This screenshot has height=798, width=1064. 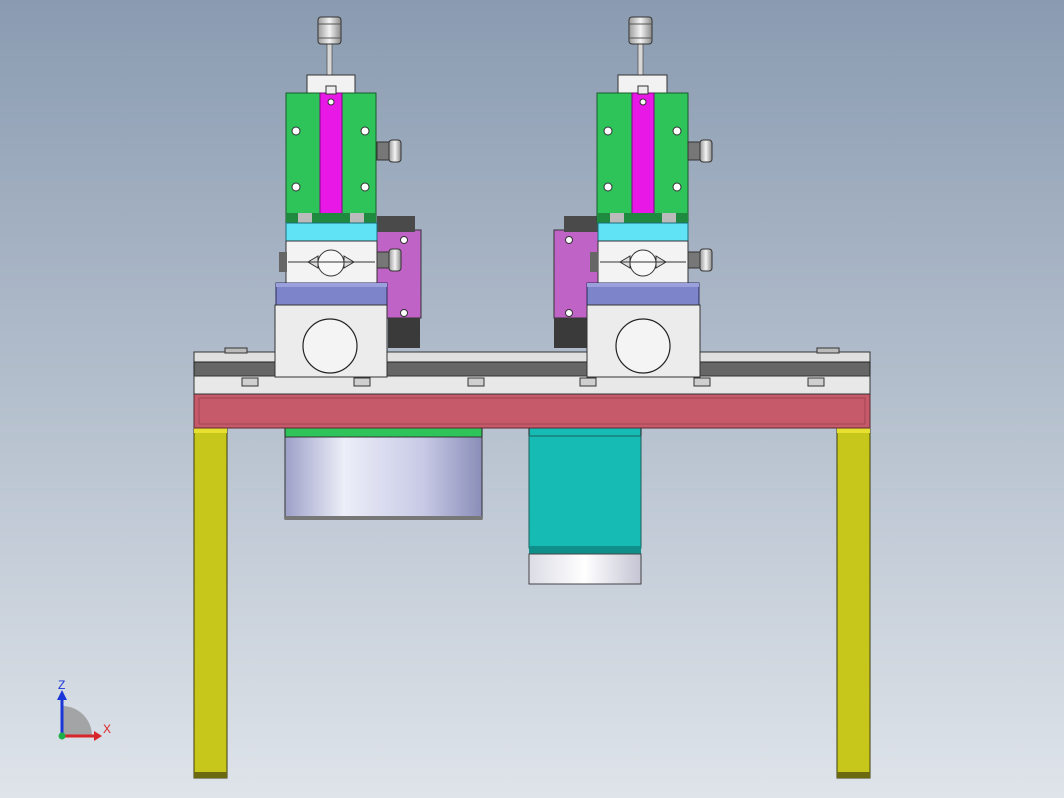 What do you see at coordinates (383, 473) in the screenshot?
I see `drum-motor` at bounding box center [383, 473].